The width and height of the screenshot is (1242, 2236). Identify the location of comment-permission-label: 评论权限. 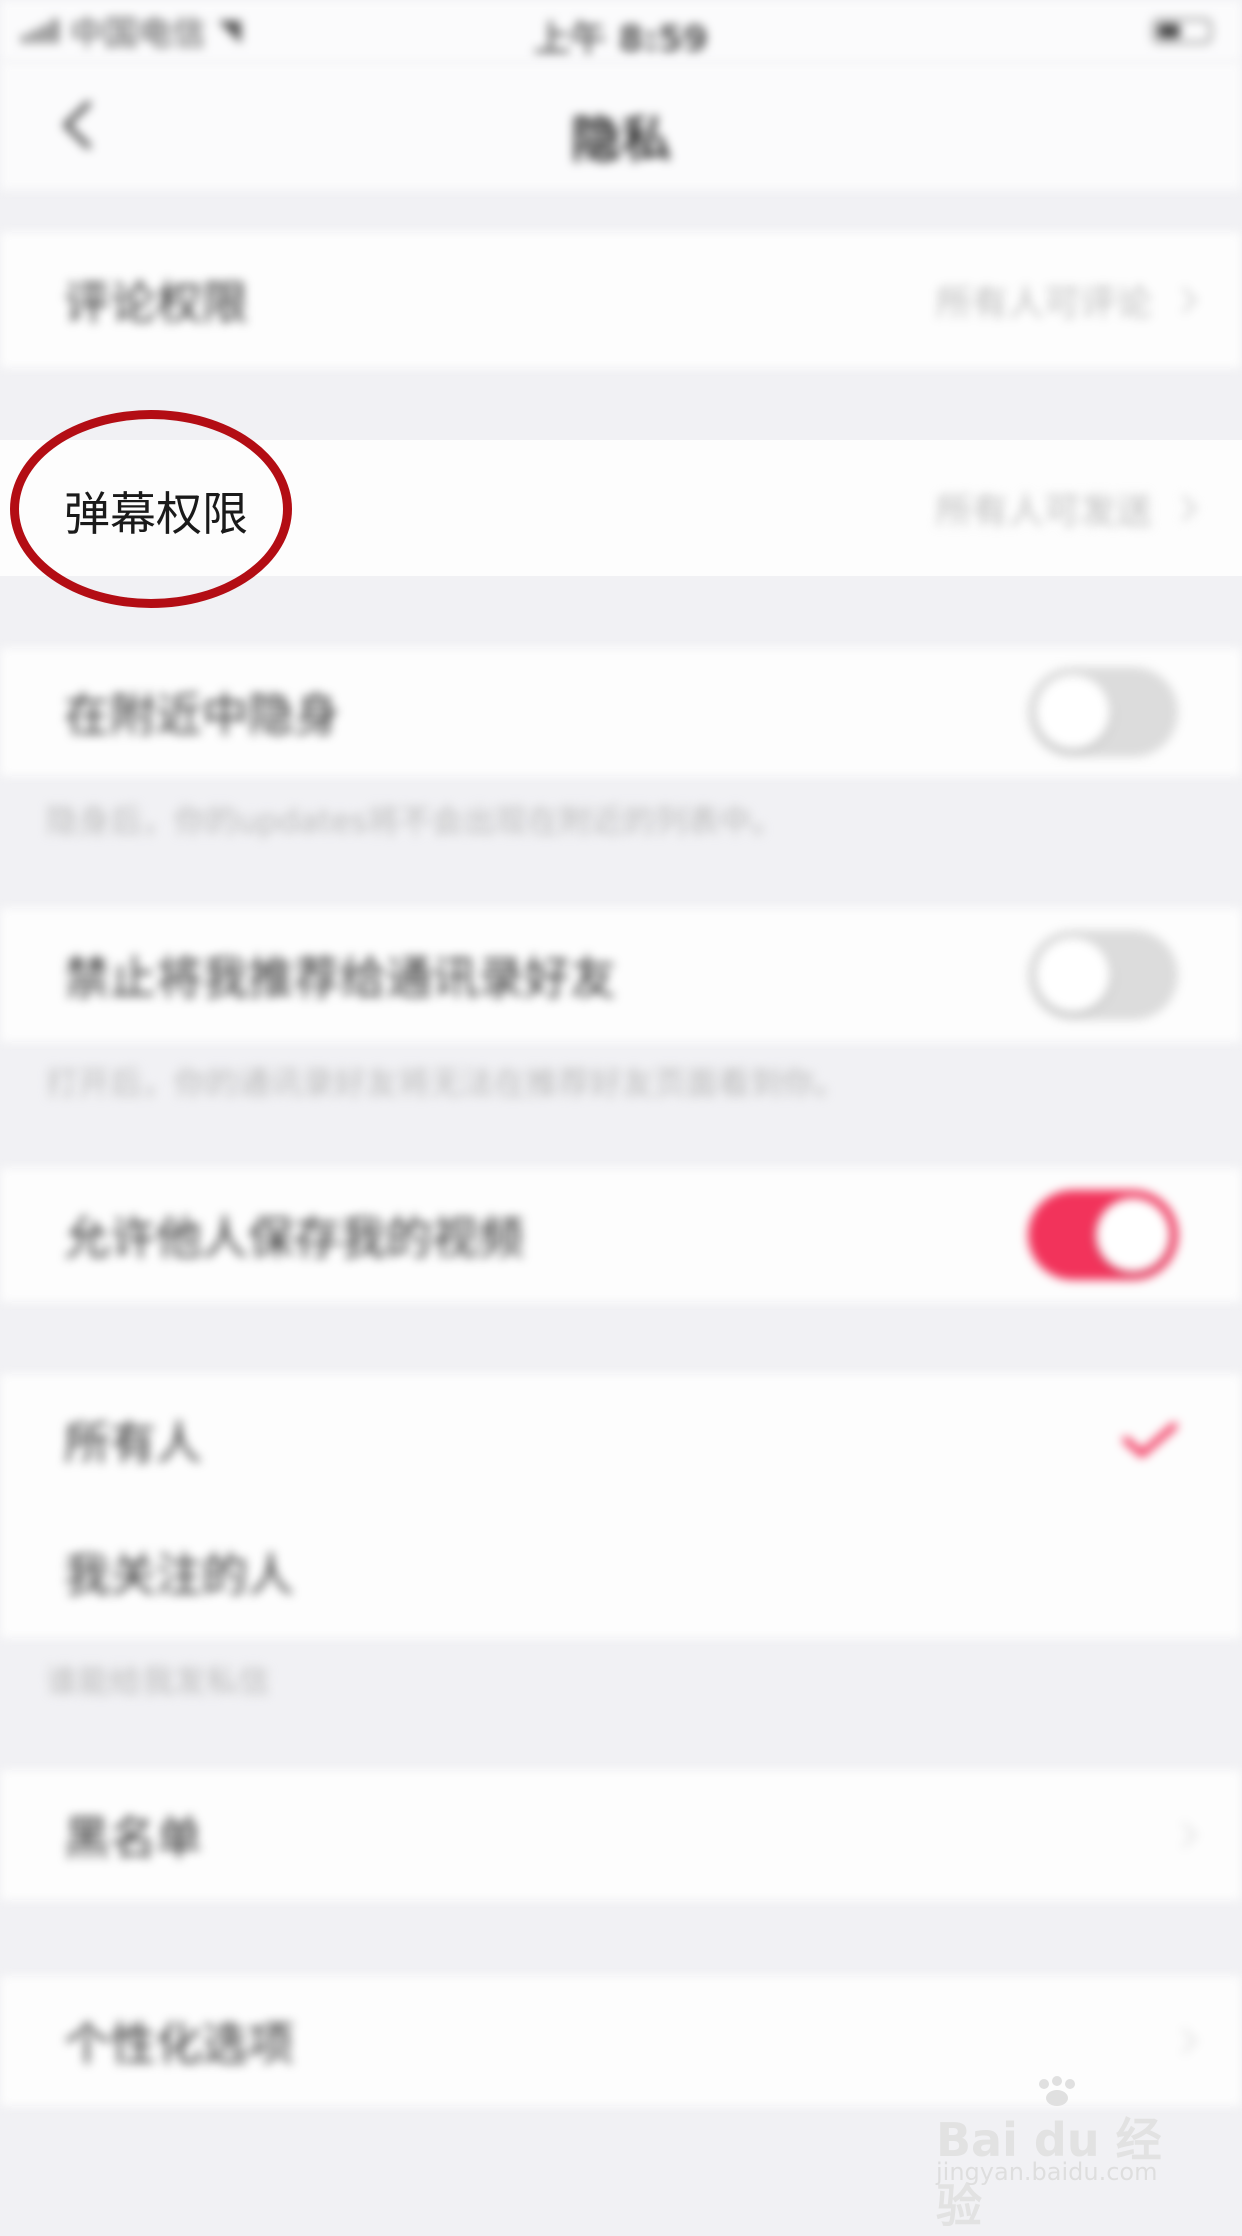
(156, 303).